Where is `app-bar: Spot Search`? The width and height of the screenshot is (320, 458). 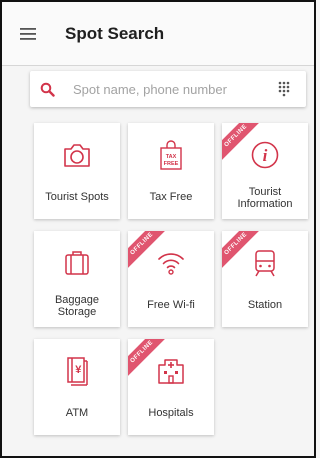 app-bar: Spot Search is located at coordinates (158, 34).